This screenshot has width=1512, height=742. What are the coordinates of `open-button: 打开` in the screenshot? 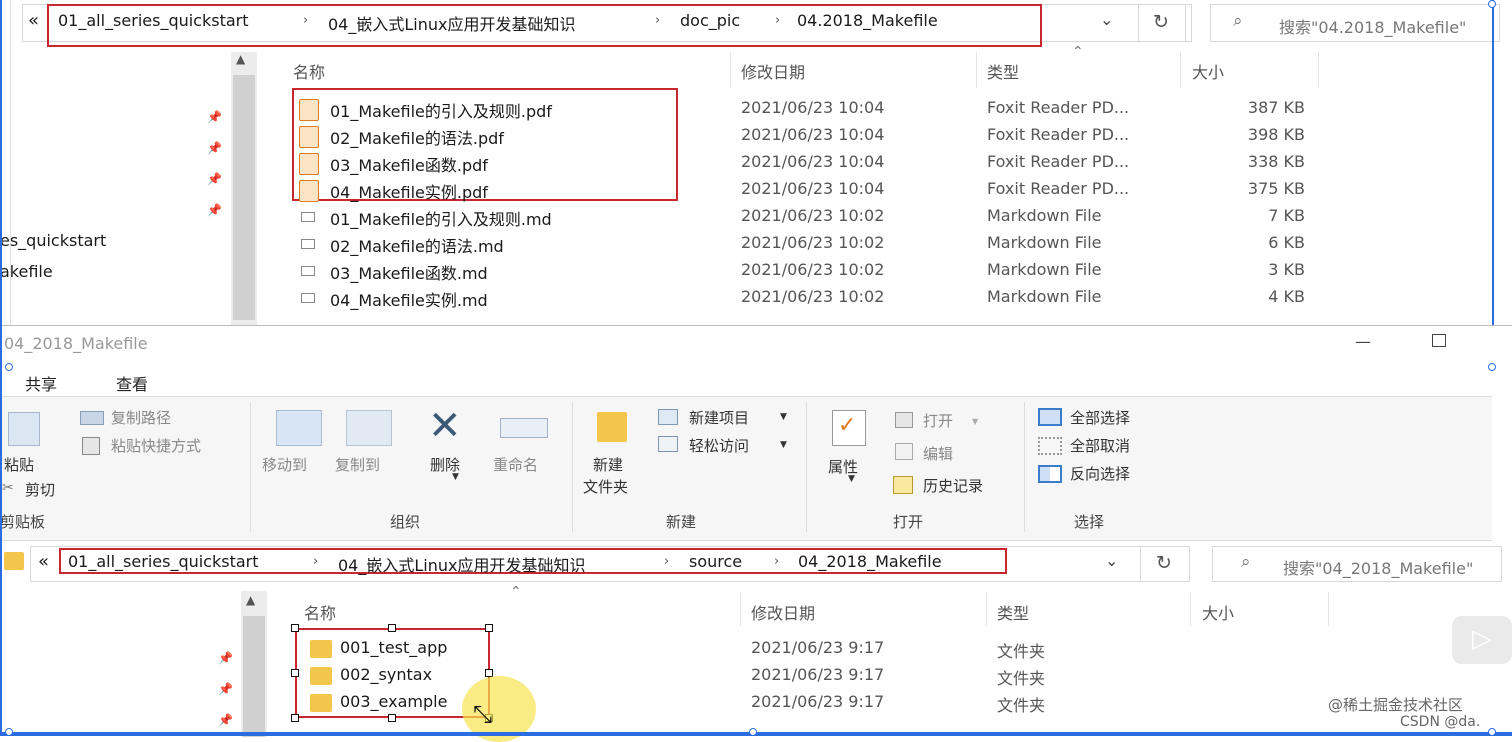 It's located at (938, 420).